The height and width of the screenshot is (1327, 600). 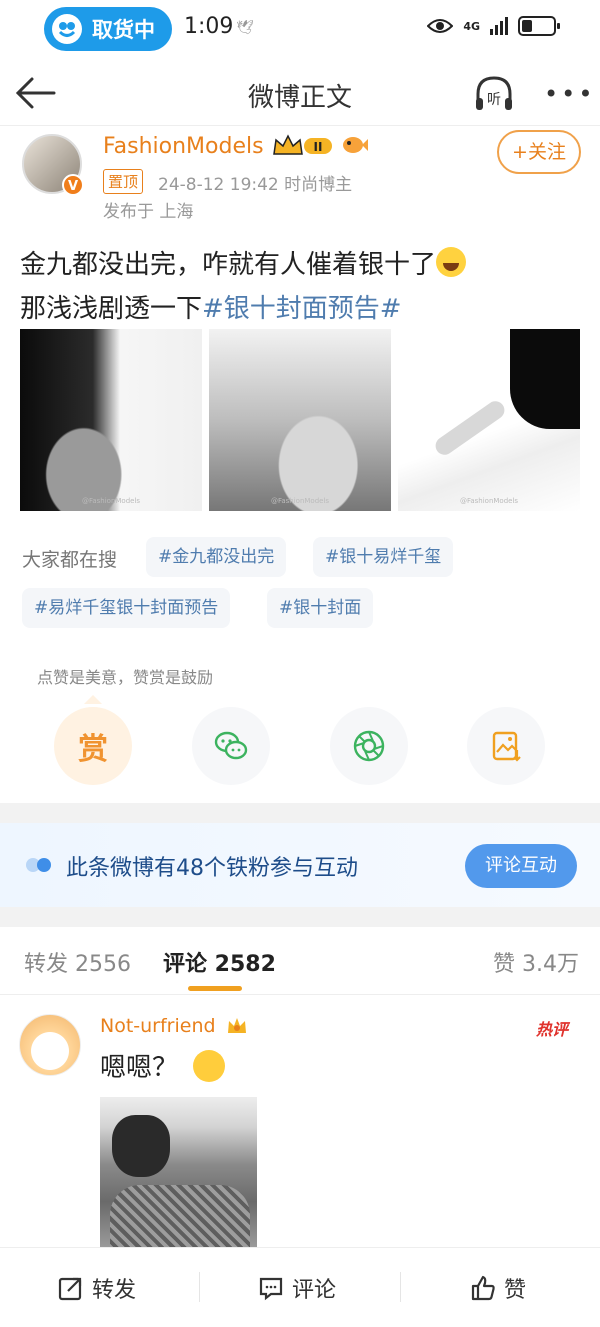 What do you see at coordinates (148, 212) in the screenshot?
I see `post-location: 发布于 上海` at bounding box center [148, 212].